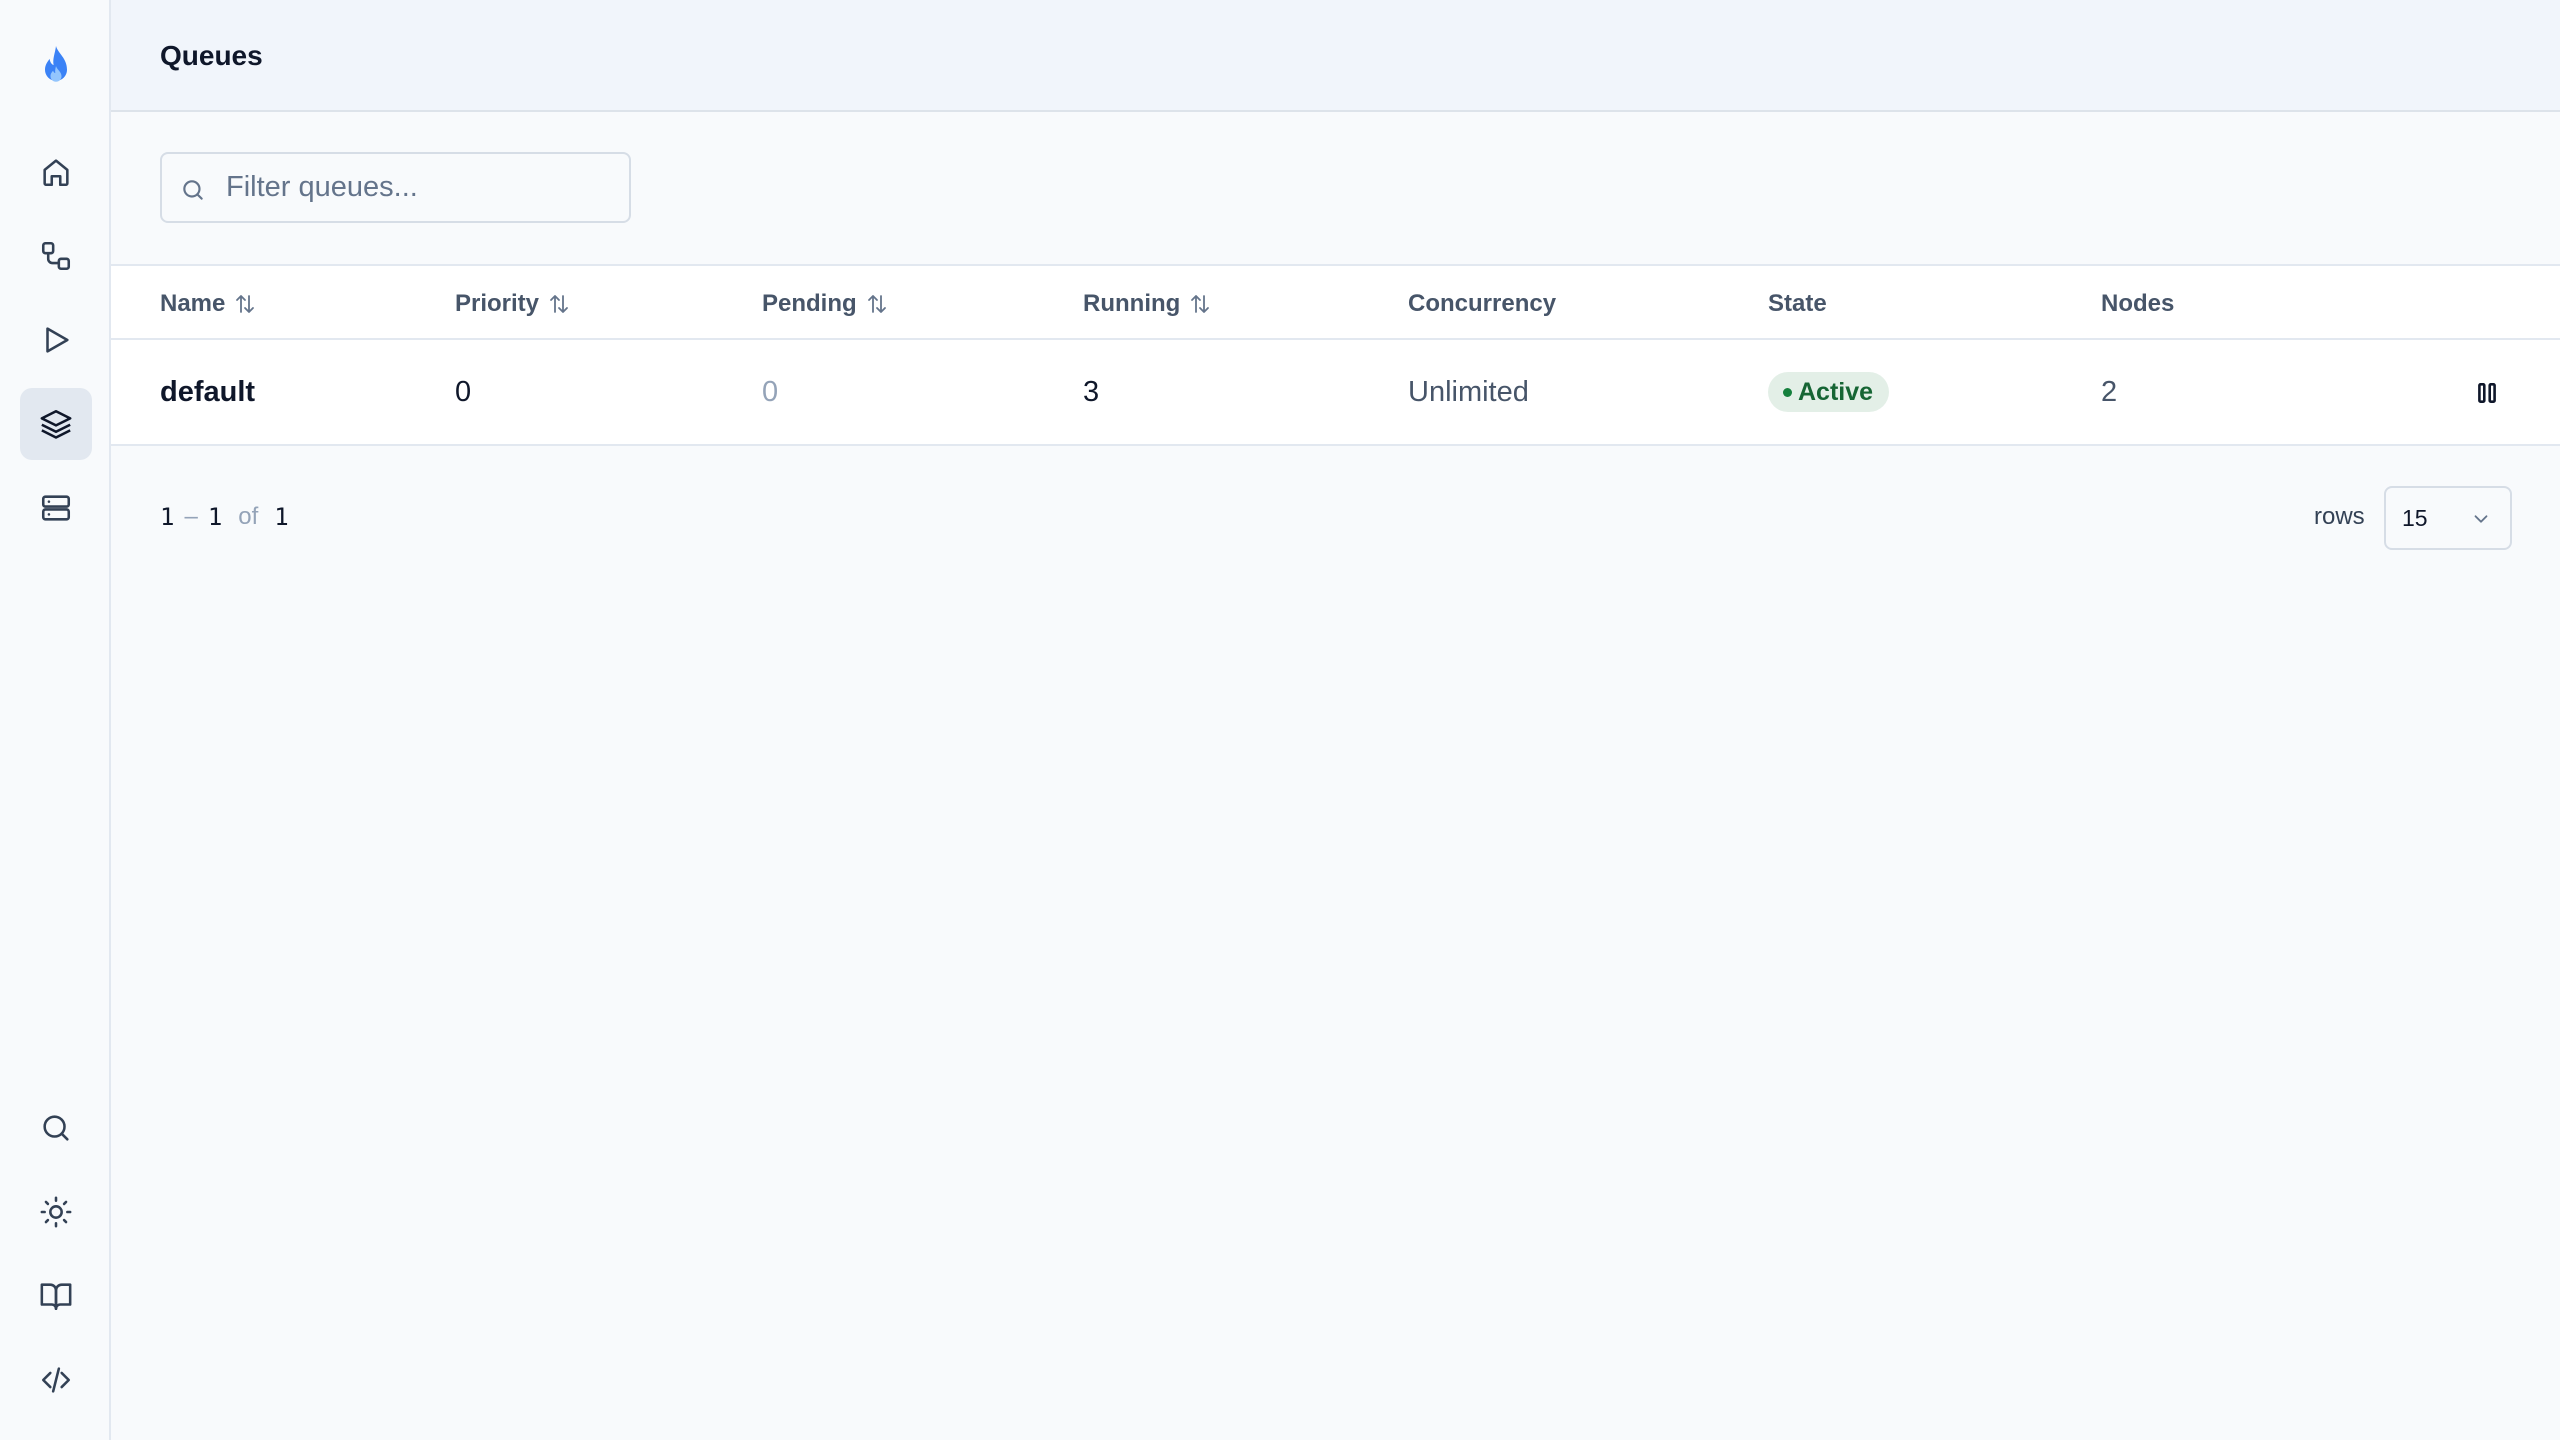 This screenshot has height=1440, width=2560. I want to click on sidebar-search, so click(56, 1128).